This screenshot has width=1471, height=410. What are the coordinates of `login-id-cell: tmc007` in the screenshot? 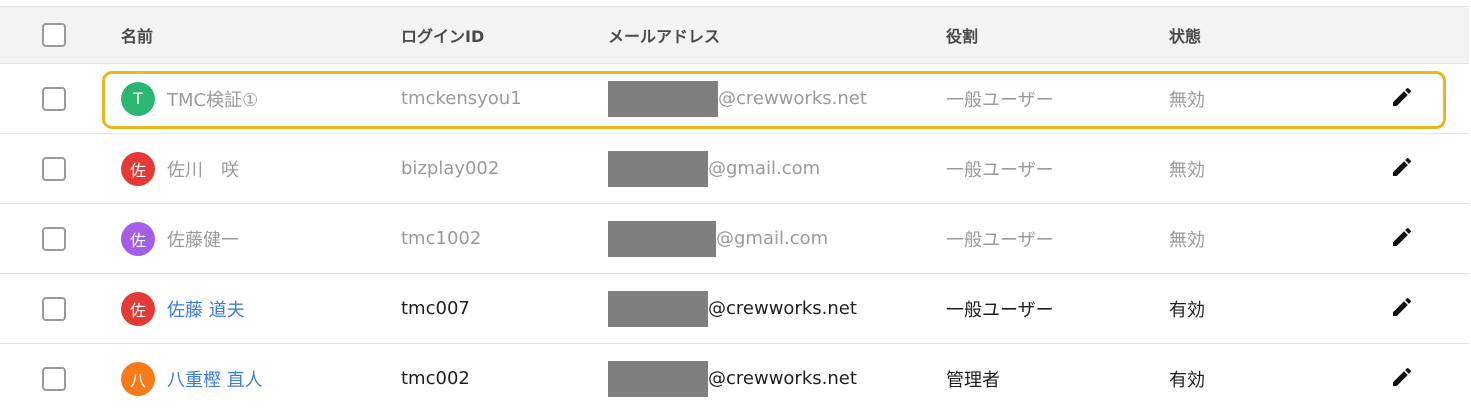 It's located at (435, 308).